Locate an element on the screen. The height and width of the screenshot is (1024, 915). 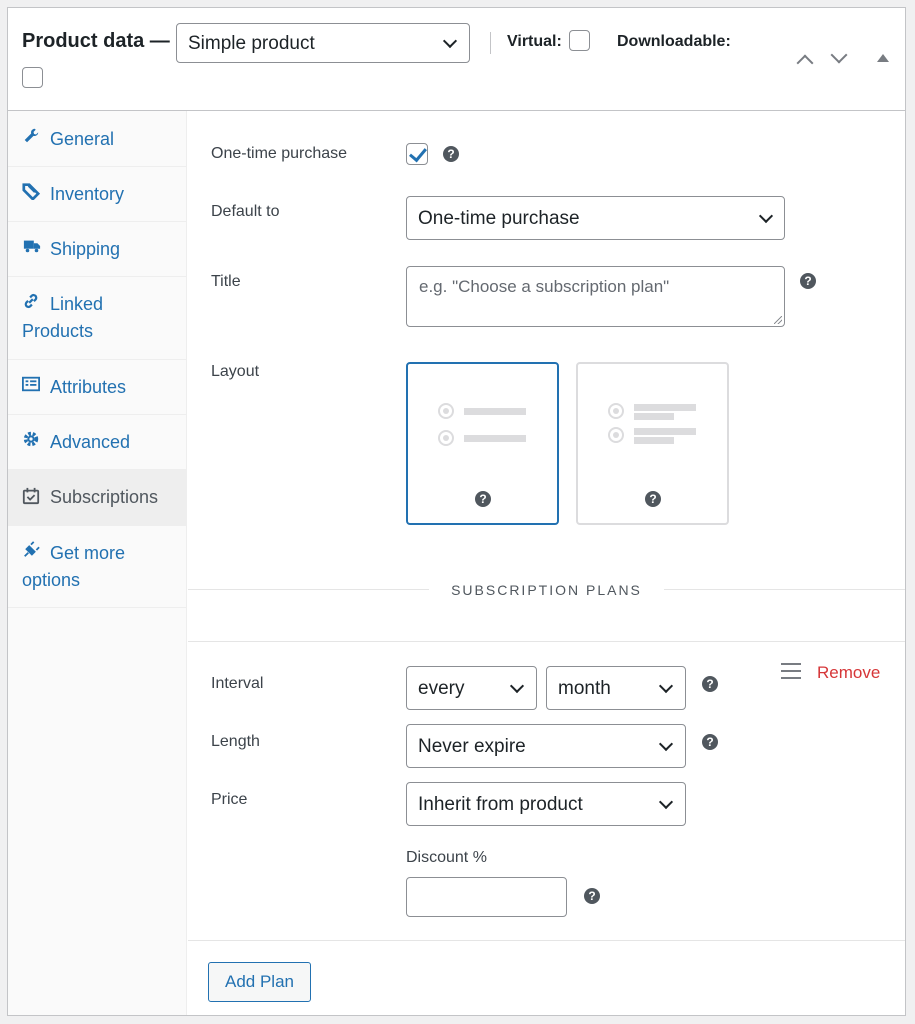
tab-attributes: Attributes is located at coordinates (97, 387).